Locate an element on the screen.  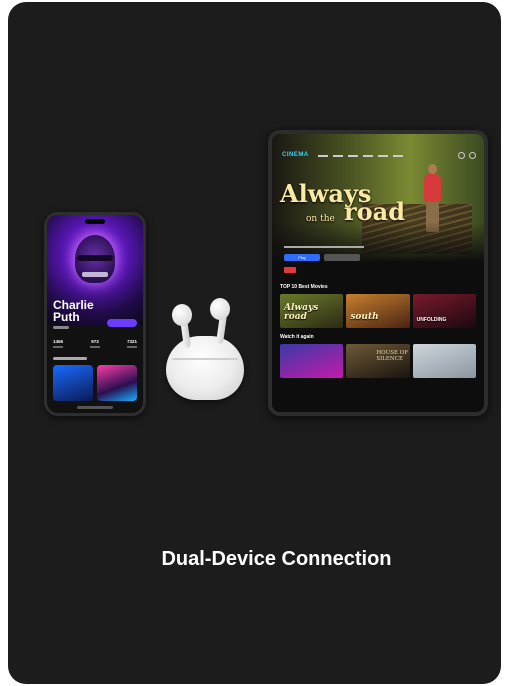
movie-title-line2: on the is located at coordinates (320, 219).